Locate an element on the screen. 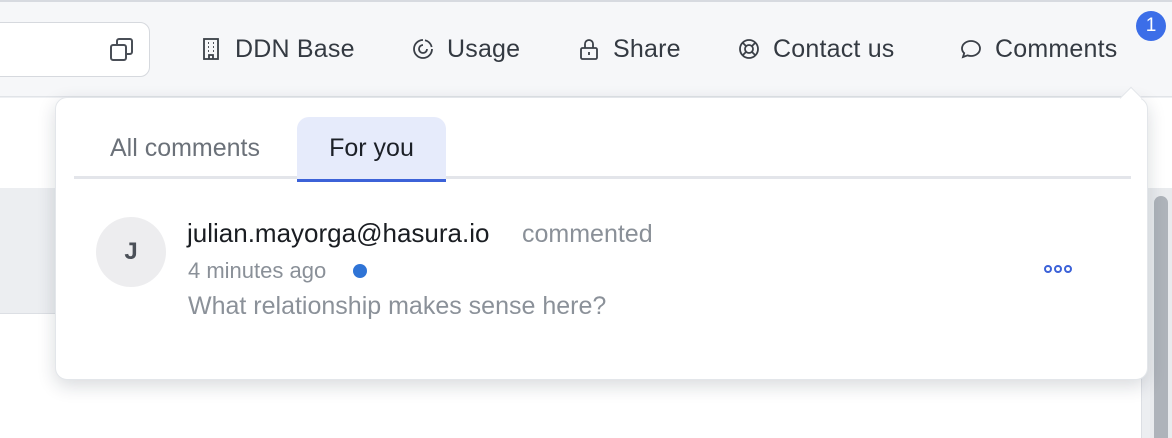 This screenshot has height=438, width=1172. nav-contact-us: Contact us is located at coordinates (816, 49).